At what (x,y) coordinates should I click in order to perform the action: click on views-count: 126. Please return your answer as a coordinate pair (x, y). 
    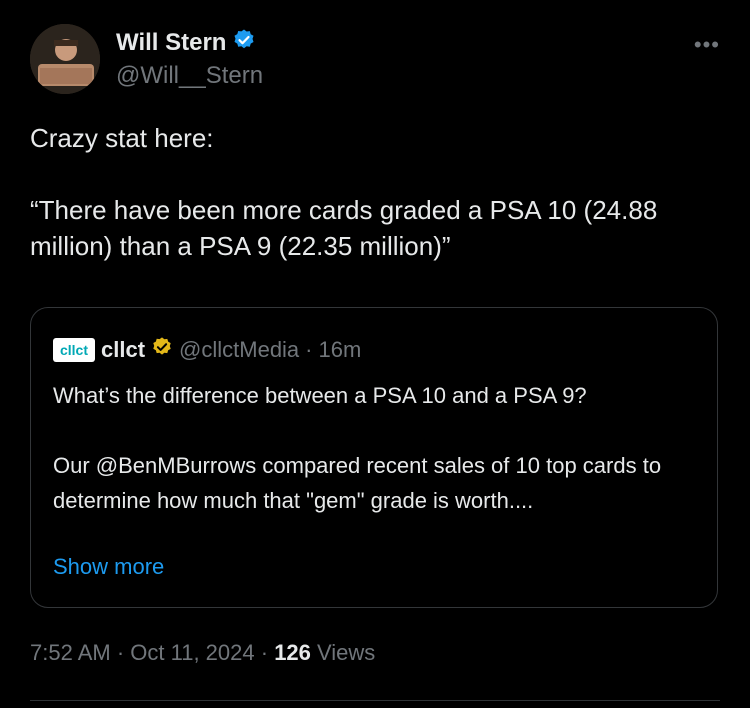
    Looking at the image, I should click on (292, 652).